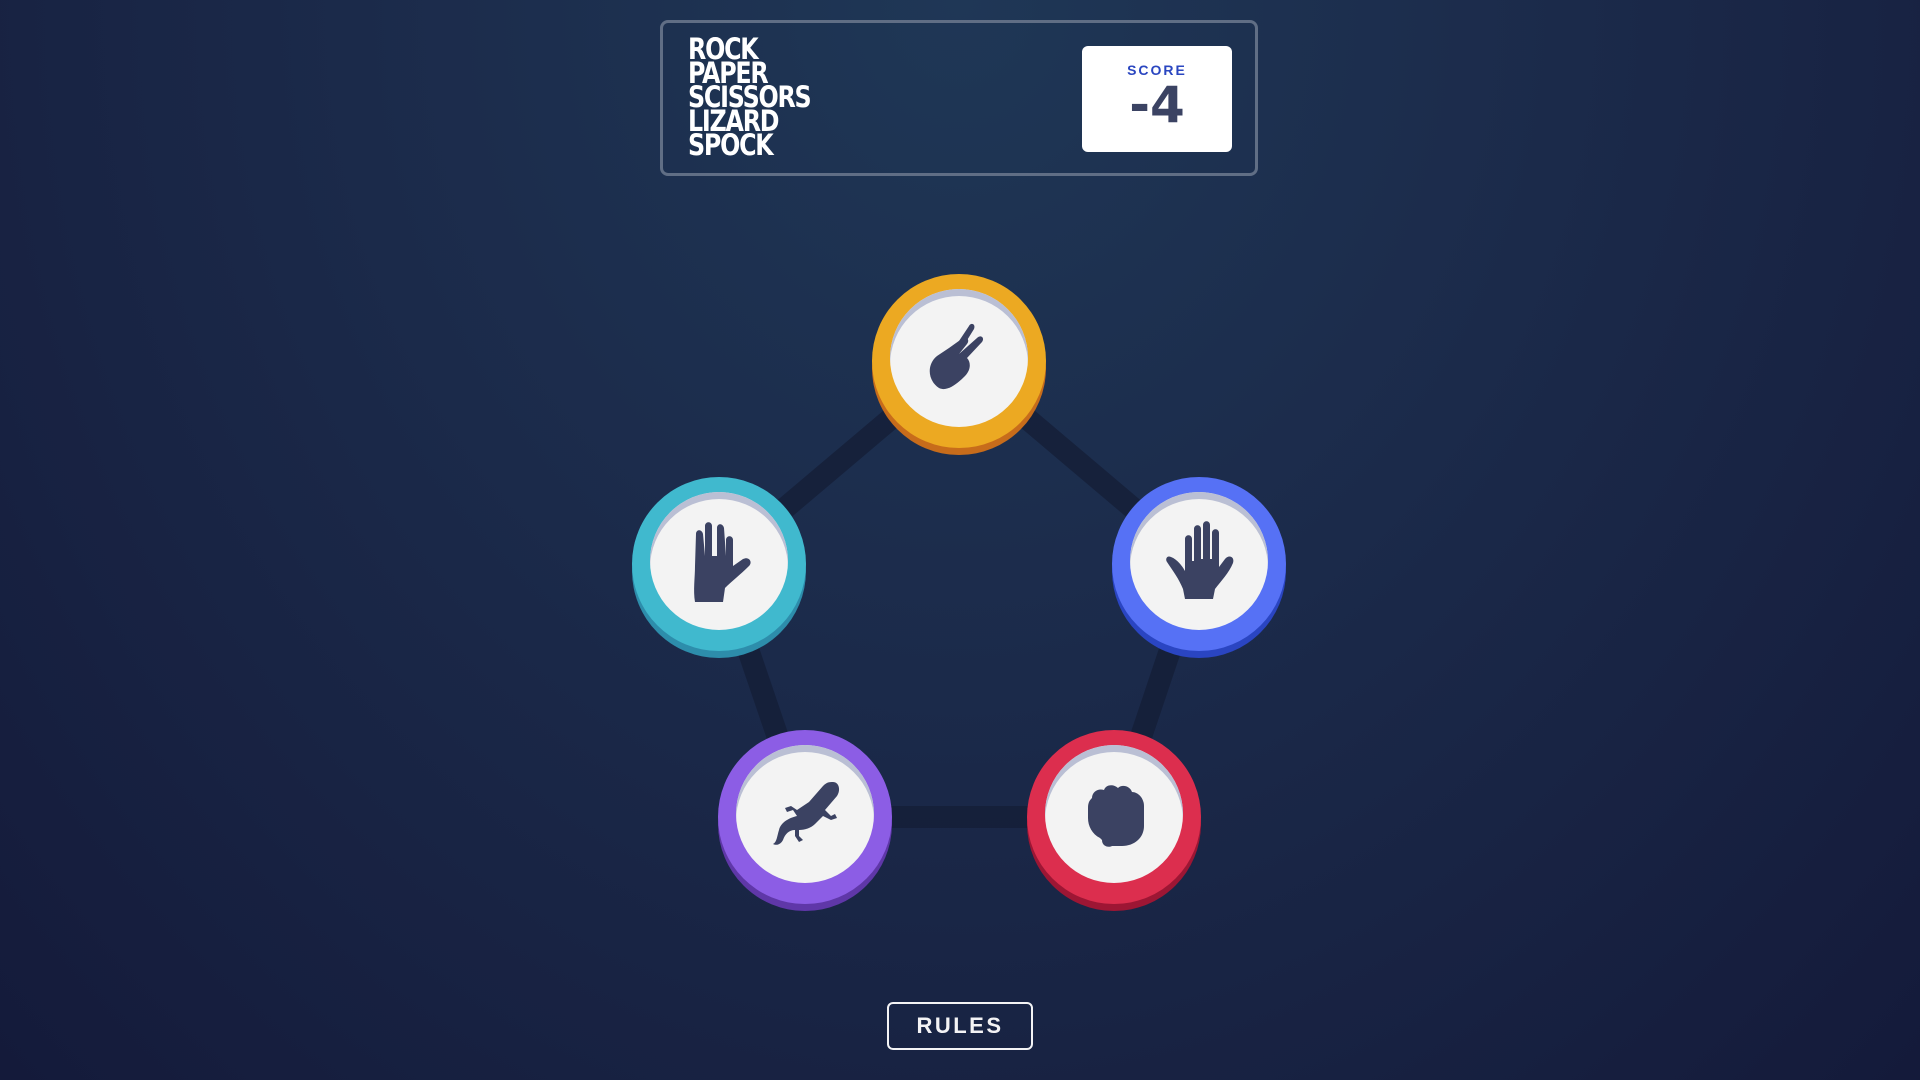 The image size is (1920, 1080). I want to click on paper-button-face, so click(1199, 561).